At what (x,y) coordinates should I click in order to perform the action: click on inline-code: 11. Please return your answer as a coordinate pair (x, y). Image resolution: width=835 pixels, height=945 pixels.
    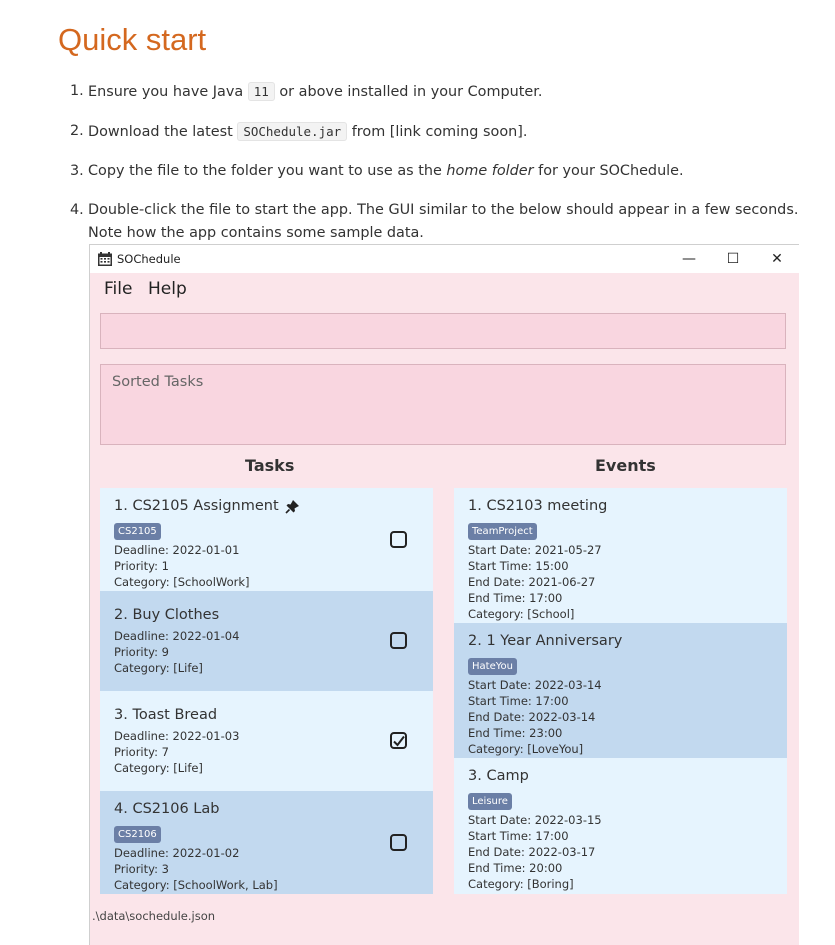
    Looking at the image, I should click on (261, 91).